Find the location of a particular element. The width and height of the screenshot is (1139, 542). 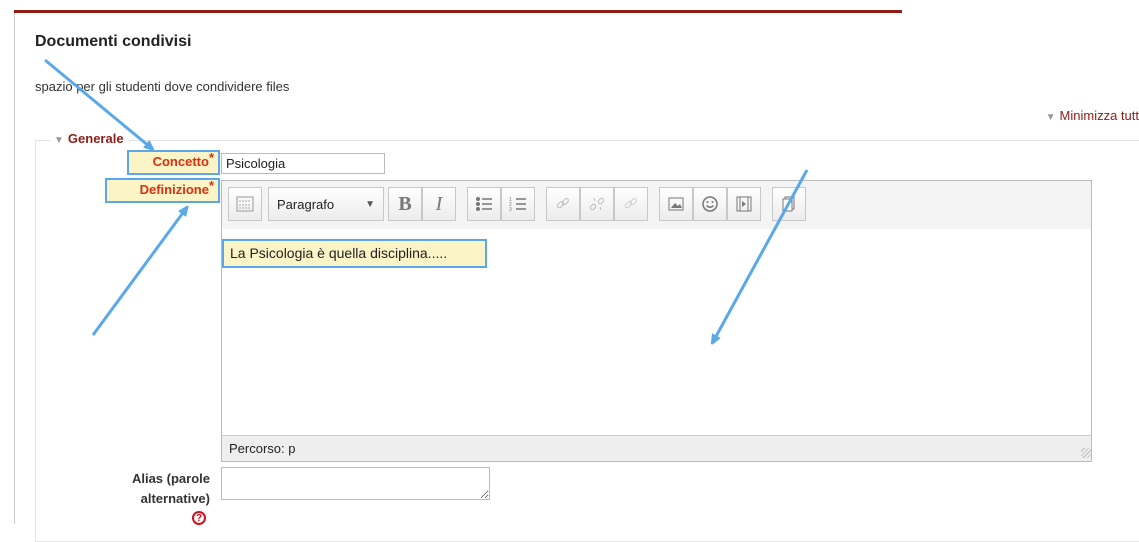

media-icon is located at coordinates (744, 204).